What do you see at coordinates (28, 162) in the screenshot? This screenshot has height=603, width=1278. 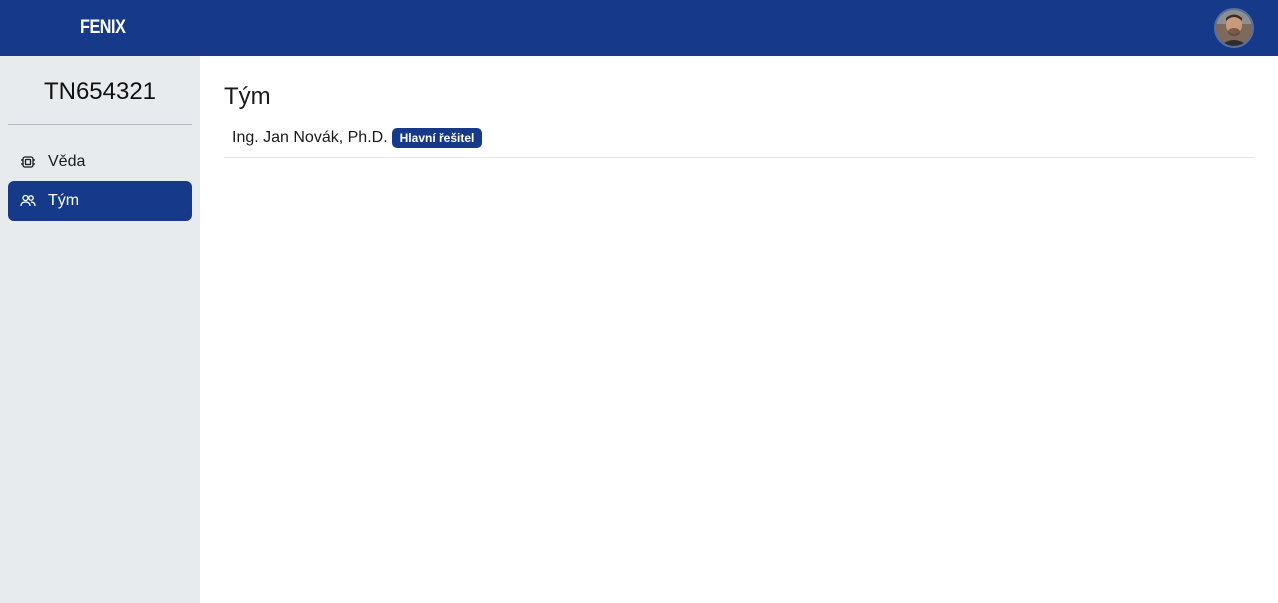 I see `chip-icon` at bounding box center [28, 162].